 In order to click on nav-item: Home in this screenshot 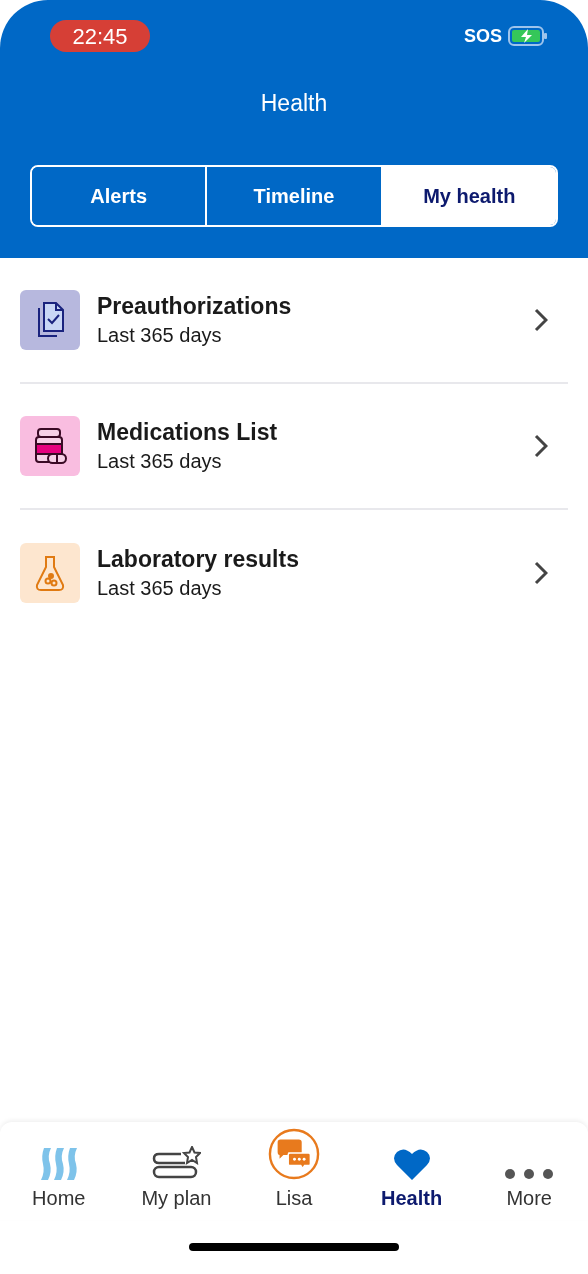, I will do `click(59, 1171)`.